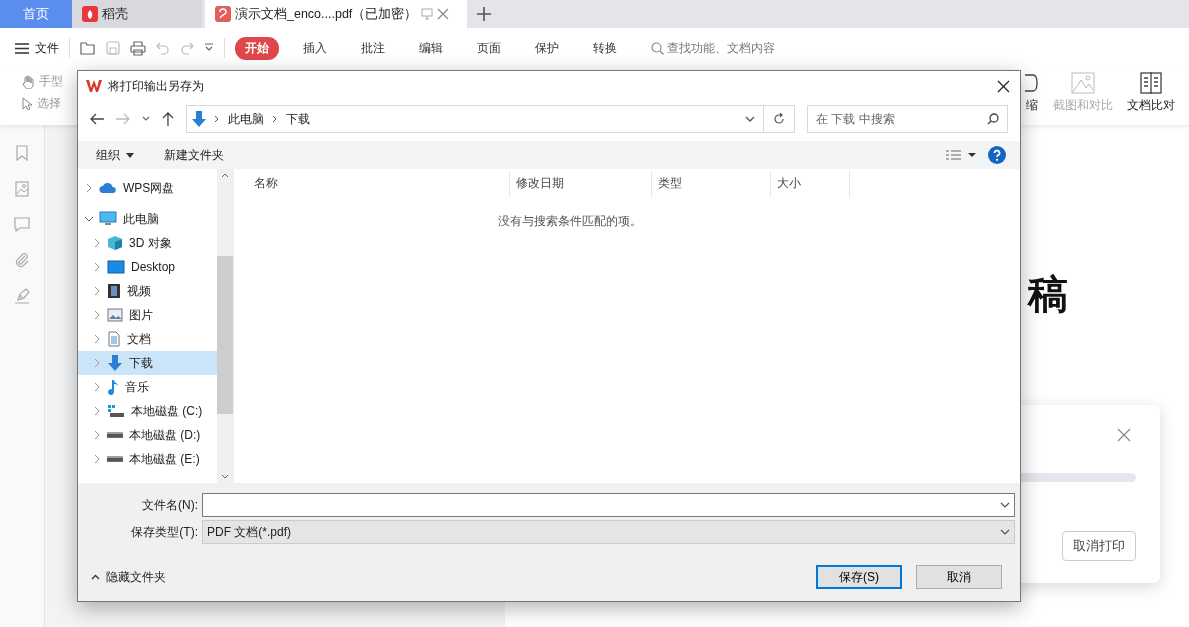  What do you see at coordinates (810, 184) in the screenshot?
I see `column-header: 大小` at bounding box center [810, 184].